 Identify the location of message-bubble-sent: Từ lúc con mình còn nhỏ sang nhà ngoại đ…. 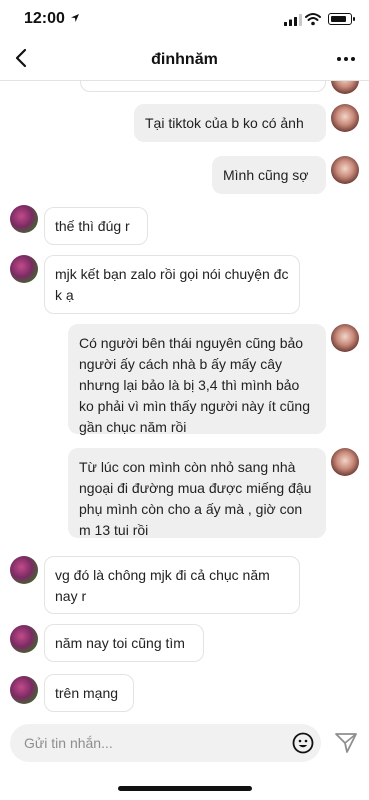
(197, 493).